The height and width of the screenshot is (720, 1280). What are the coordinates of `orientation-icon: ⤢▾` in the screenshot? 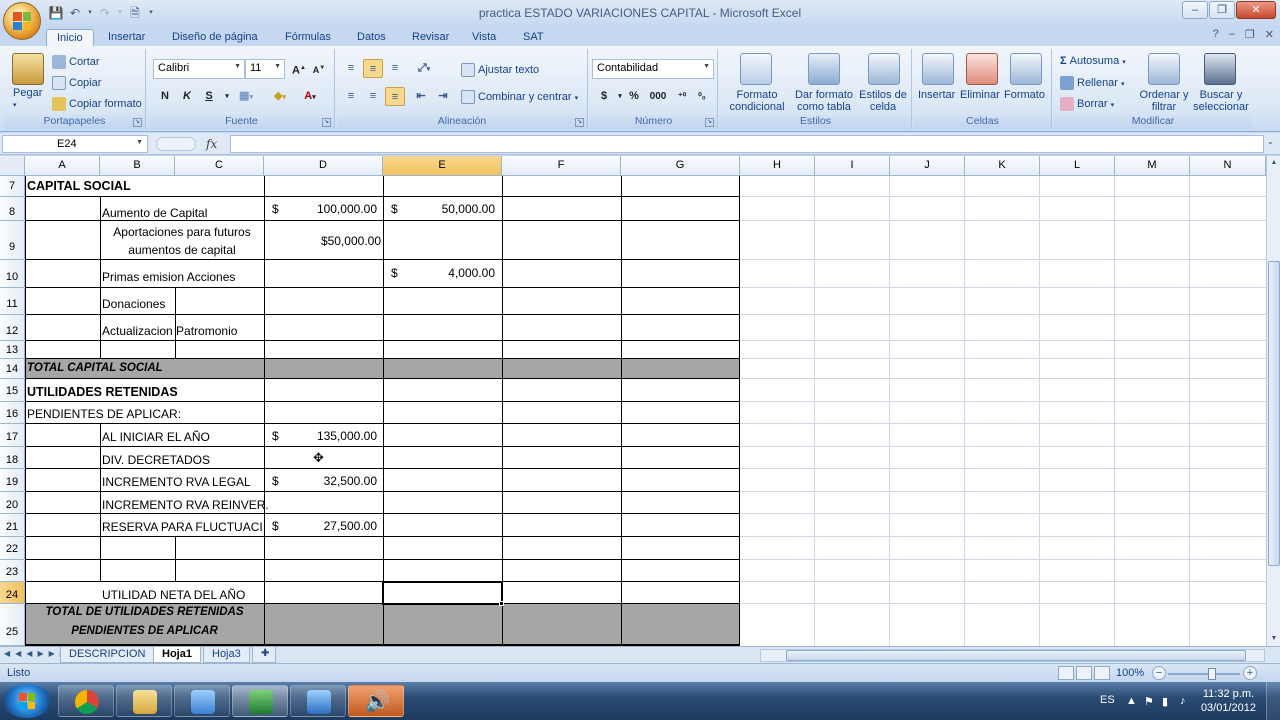 It's located at (424, 68).